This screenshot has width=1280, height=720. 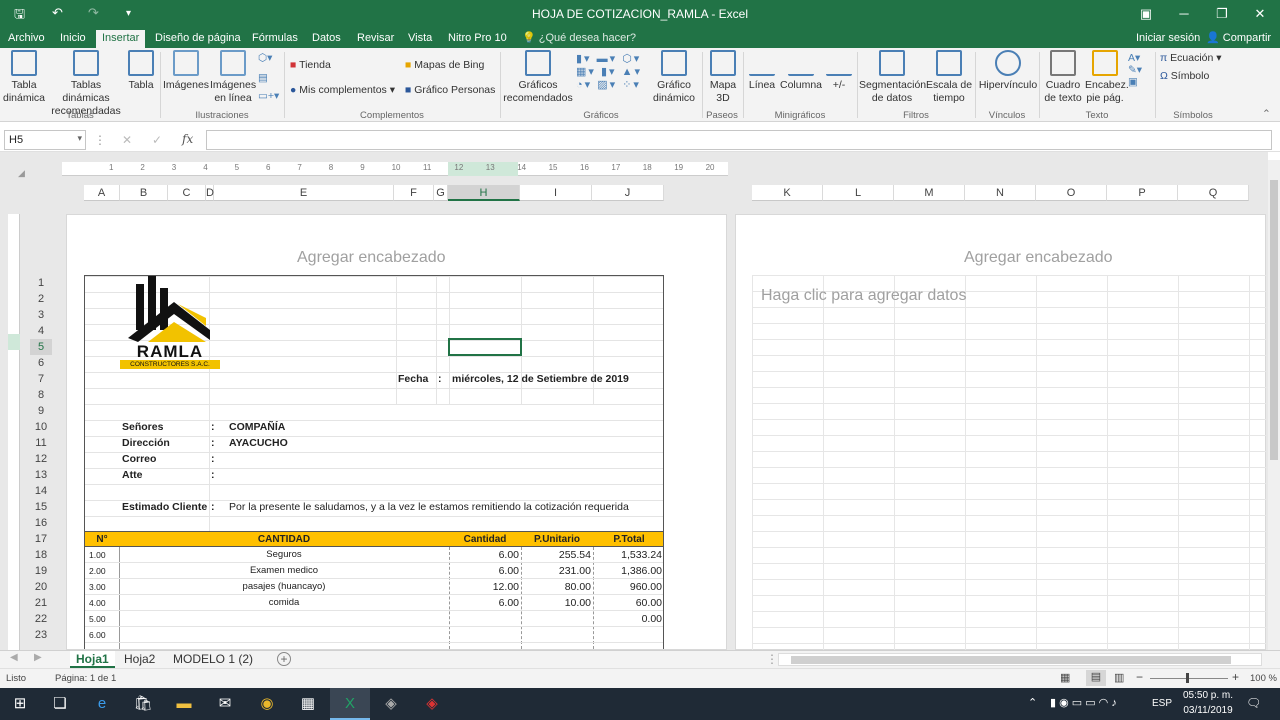 What do you see at coordinates (1139, 677) in the screenshot?
I see `zoom-out-button: −` at bounding box center [1139, 677].